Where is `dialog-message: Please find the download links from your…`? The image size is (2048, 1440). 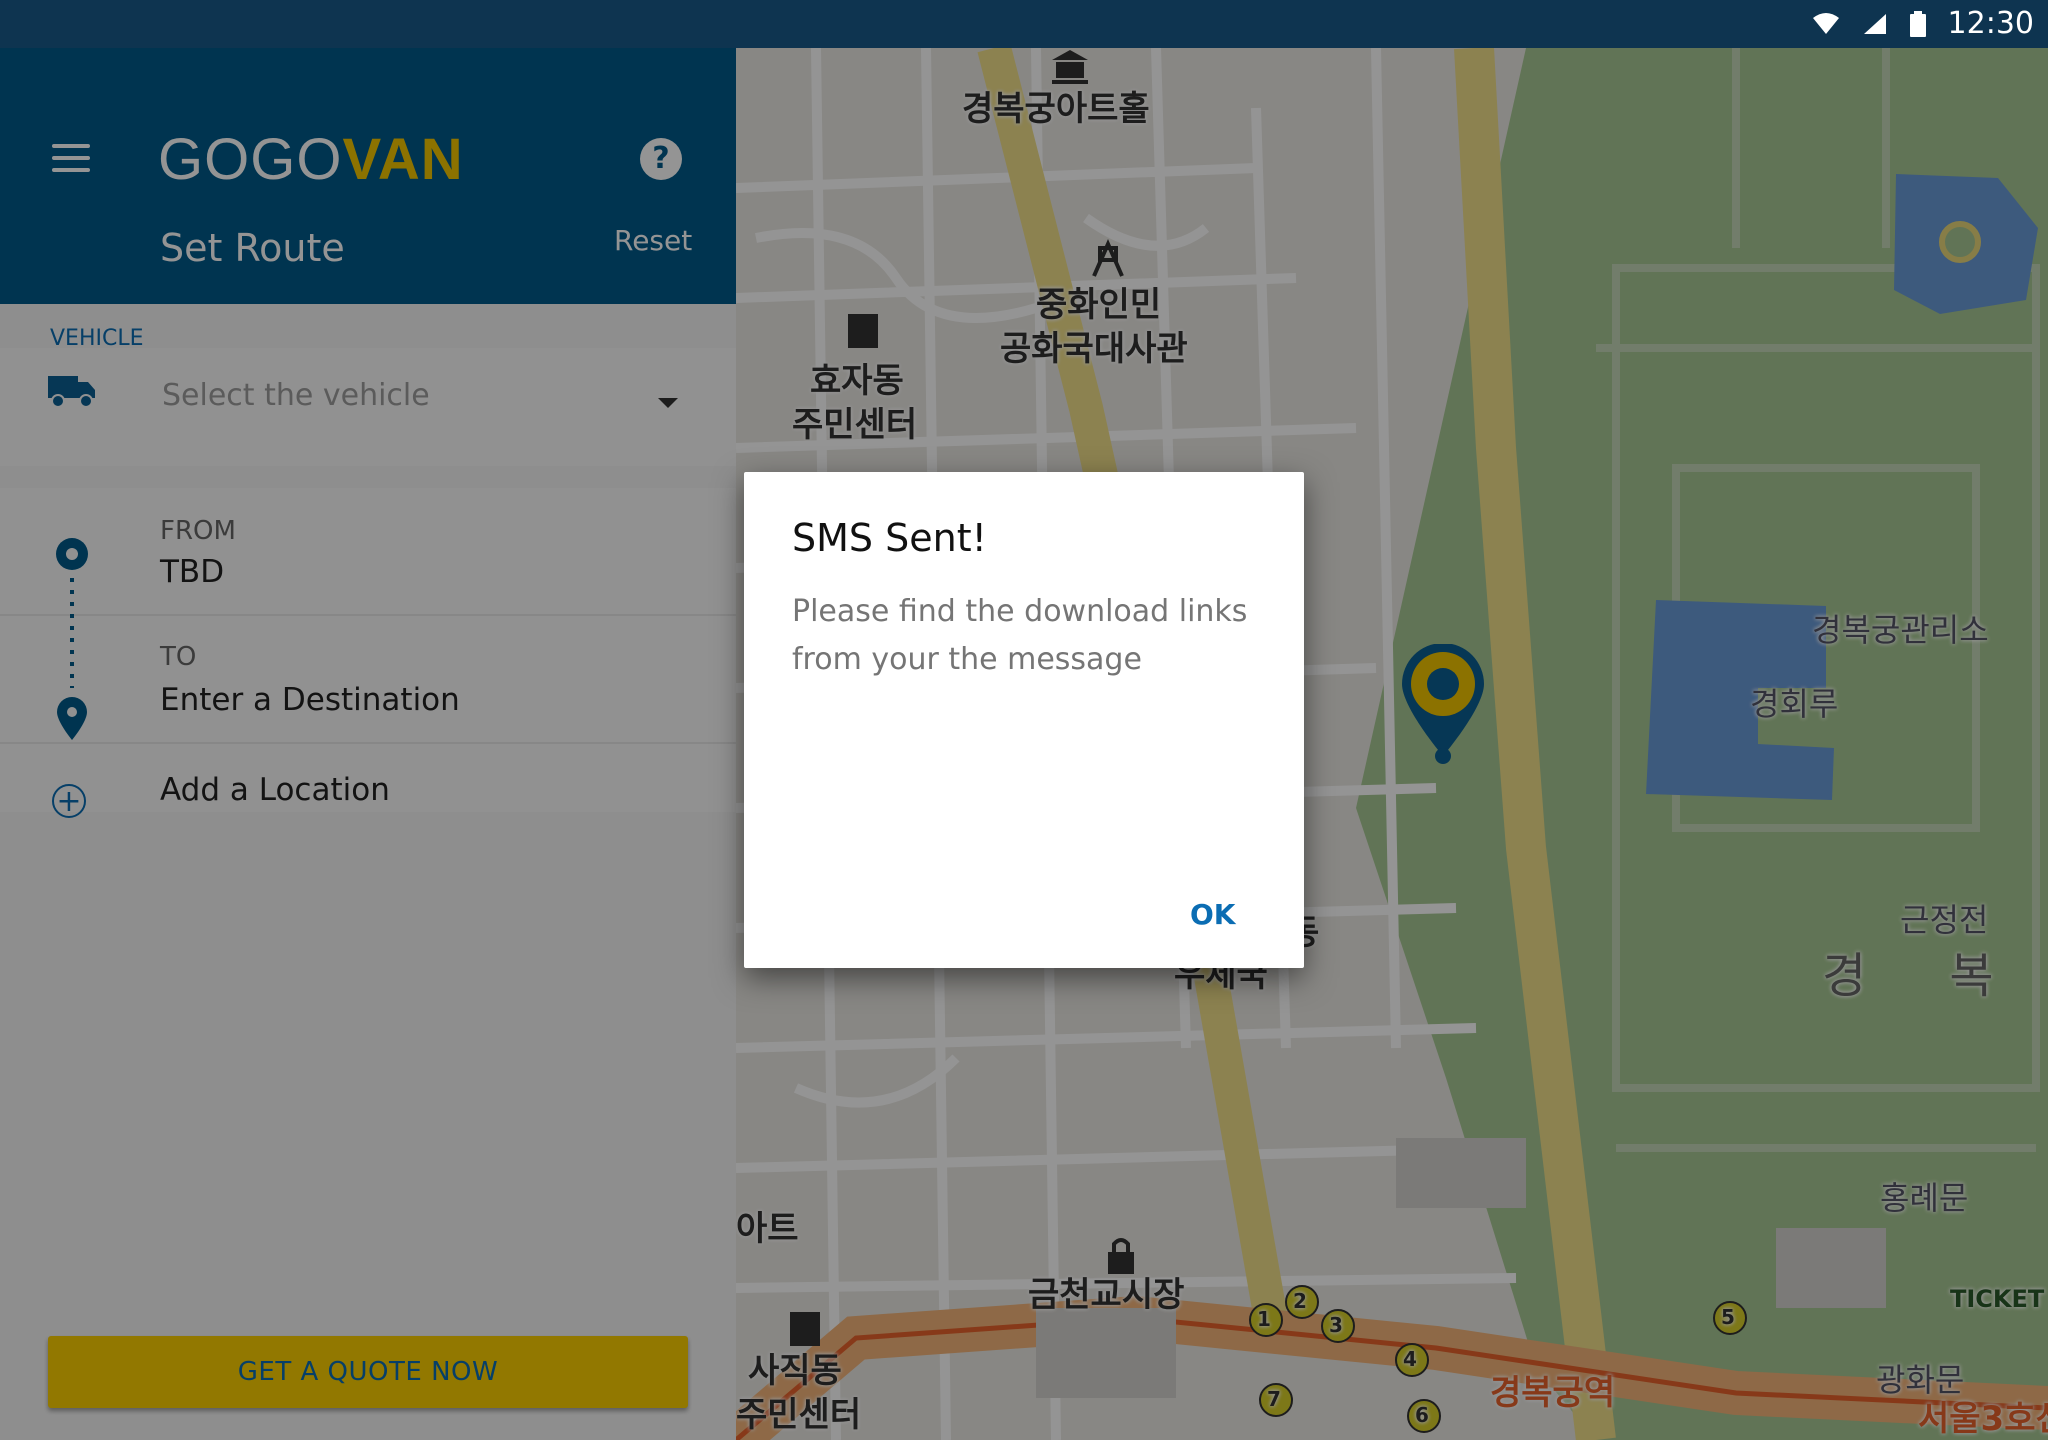 dialog-message: Please find the download links from your… is located at coordinates (1020, 635).